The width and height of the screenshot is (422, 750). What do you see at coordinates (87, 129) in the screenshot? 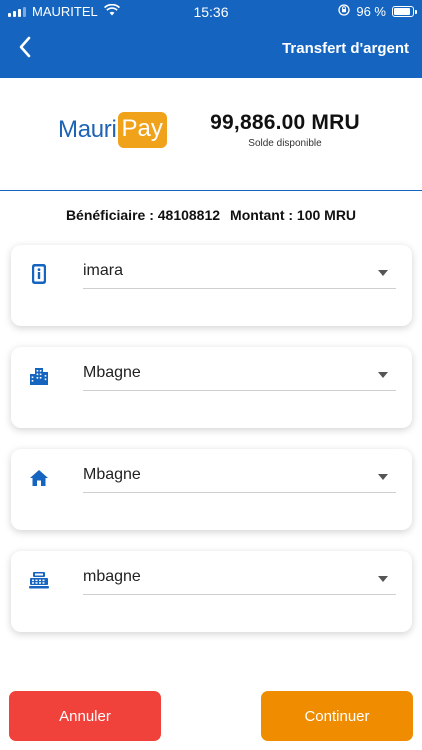
I see `logo-text-mauri: Mauri` at bounding box center [87, 129].